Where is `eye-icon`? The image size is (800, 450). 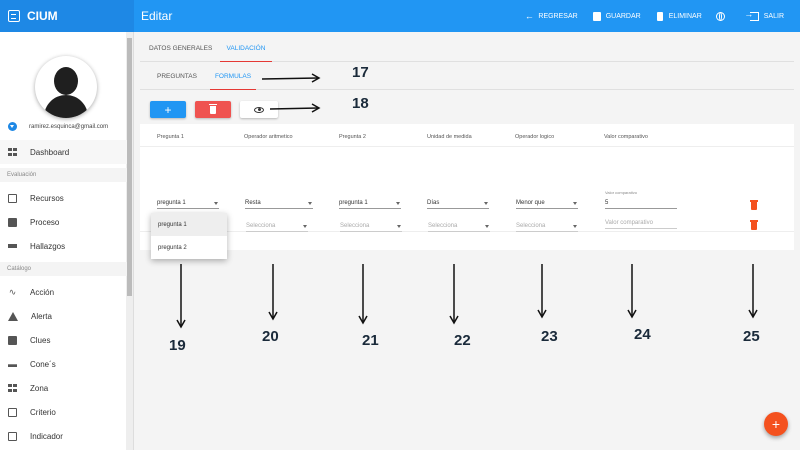 eye-icon is located at coordinates (259, 109).